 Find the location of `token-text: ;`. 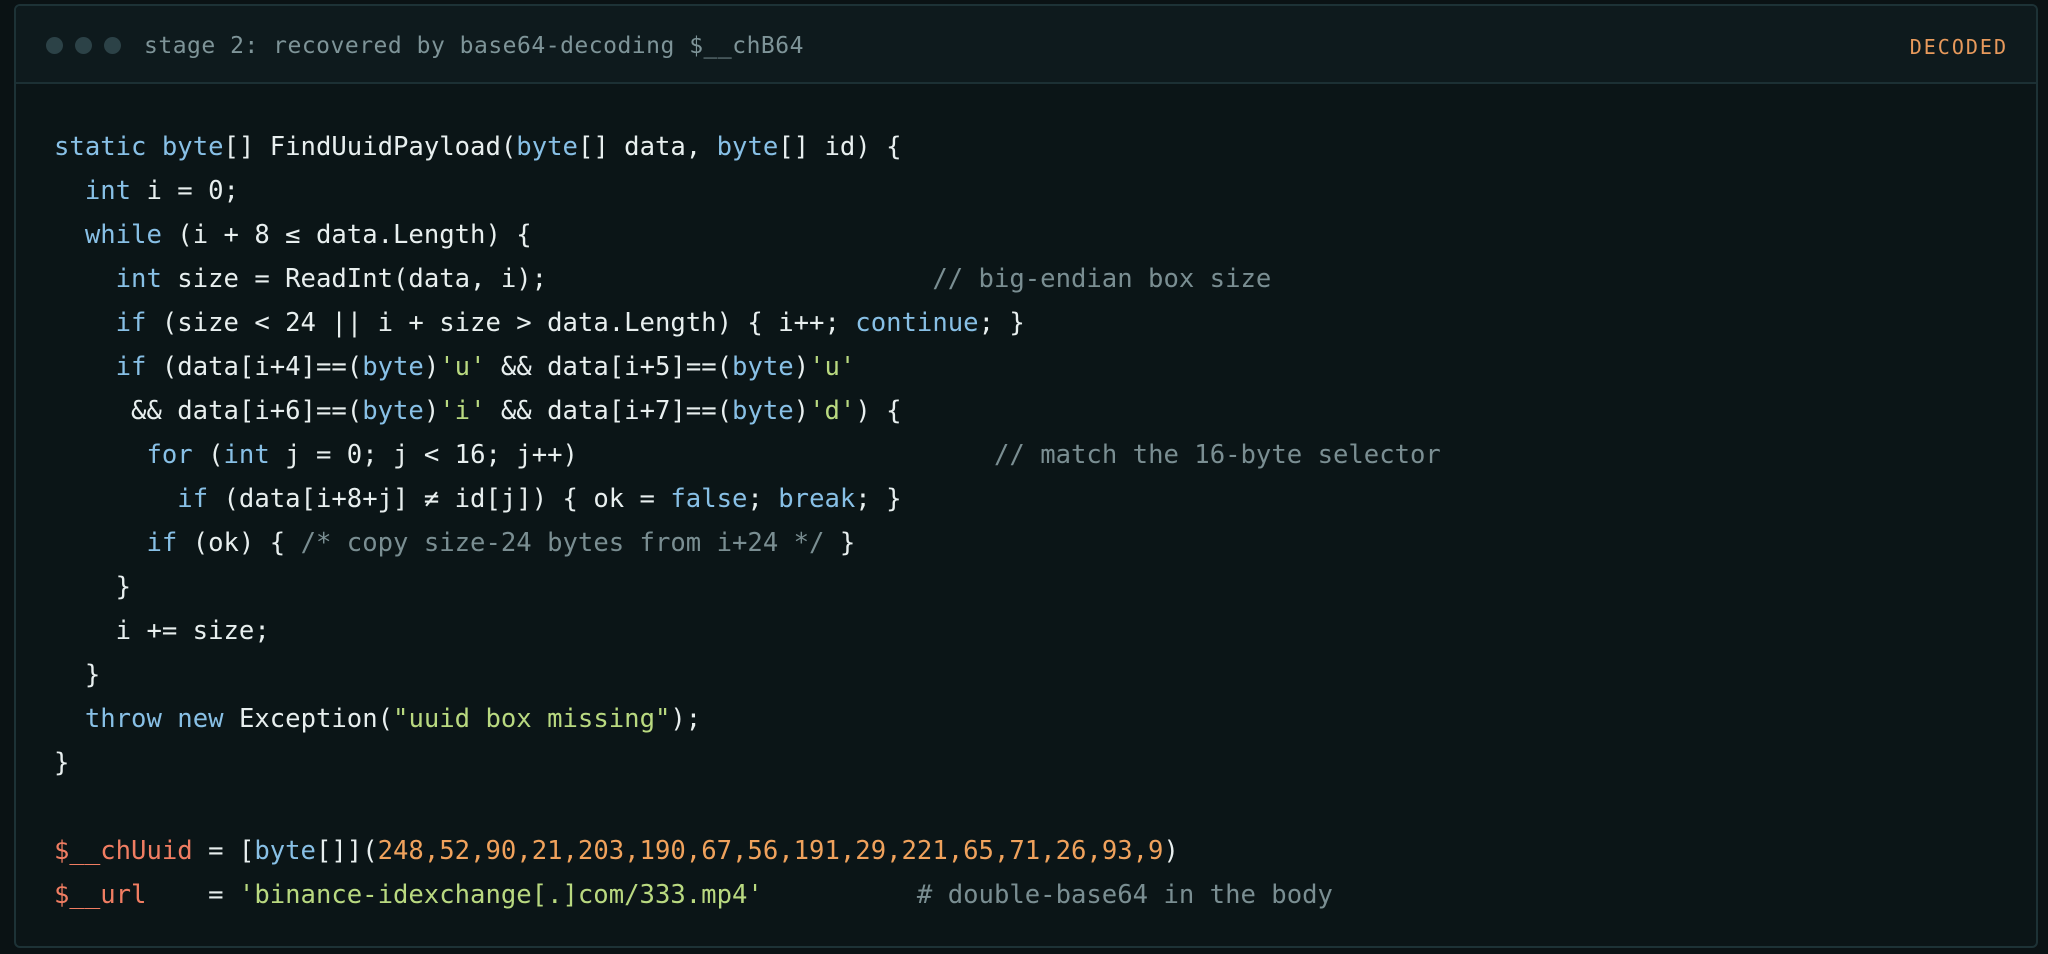

token-text: ; is located at coordinates (763, 499).